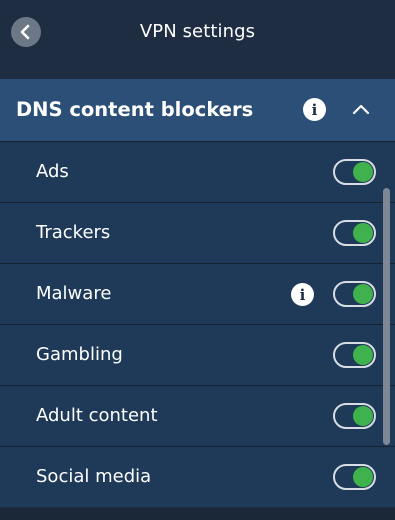 The image size is (395, 520). I want to click on item-label: Gambling, so click(79, 354).